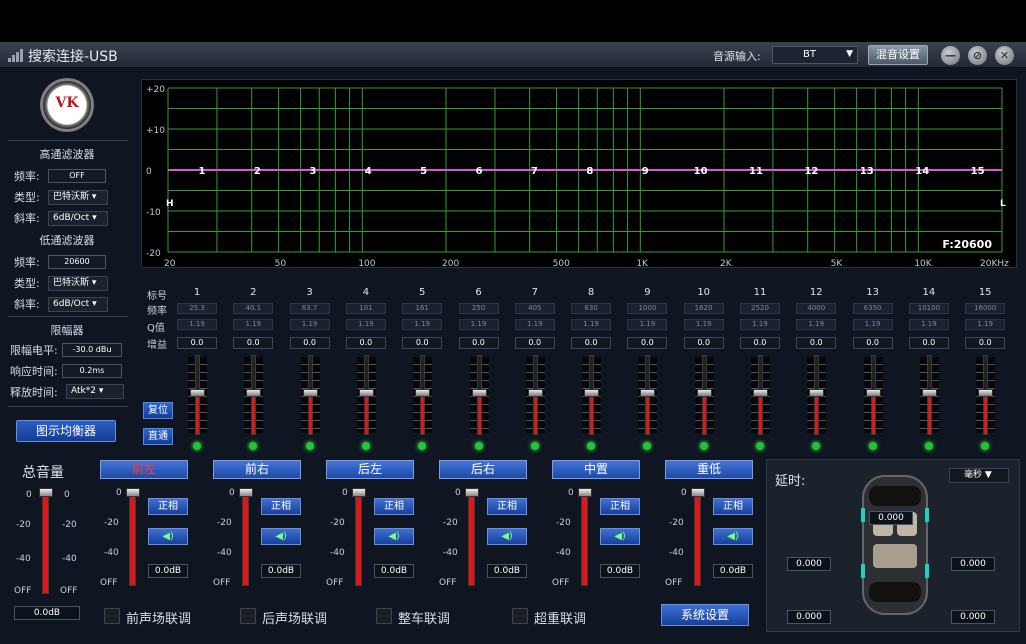  Describe the element at coordinates (147, 617) in the screenshot. I see `front-link-checkbox: 前声场联调` at that location.